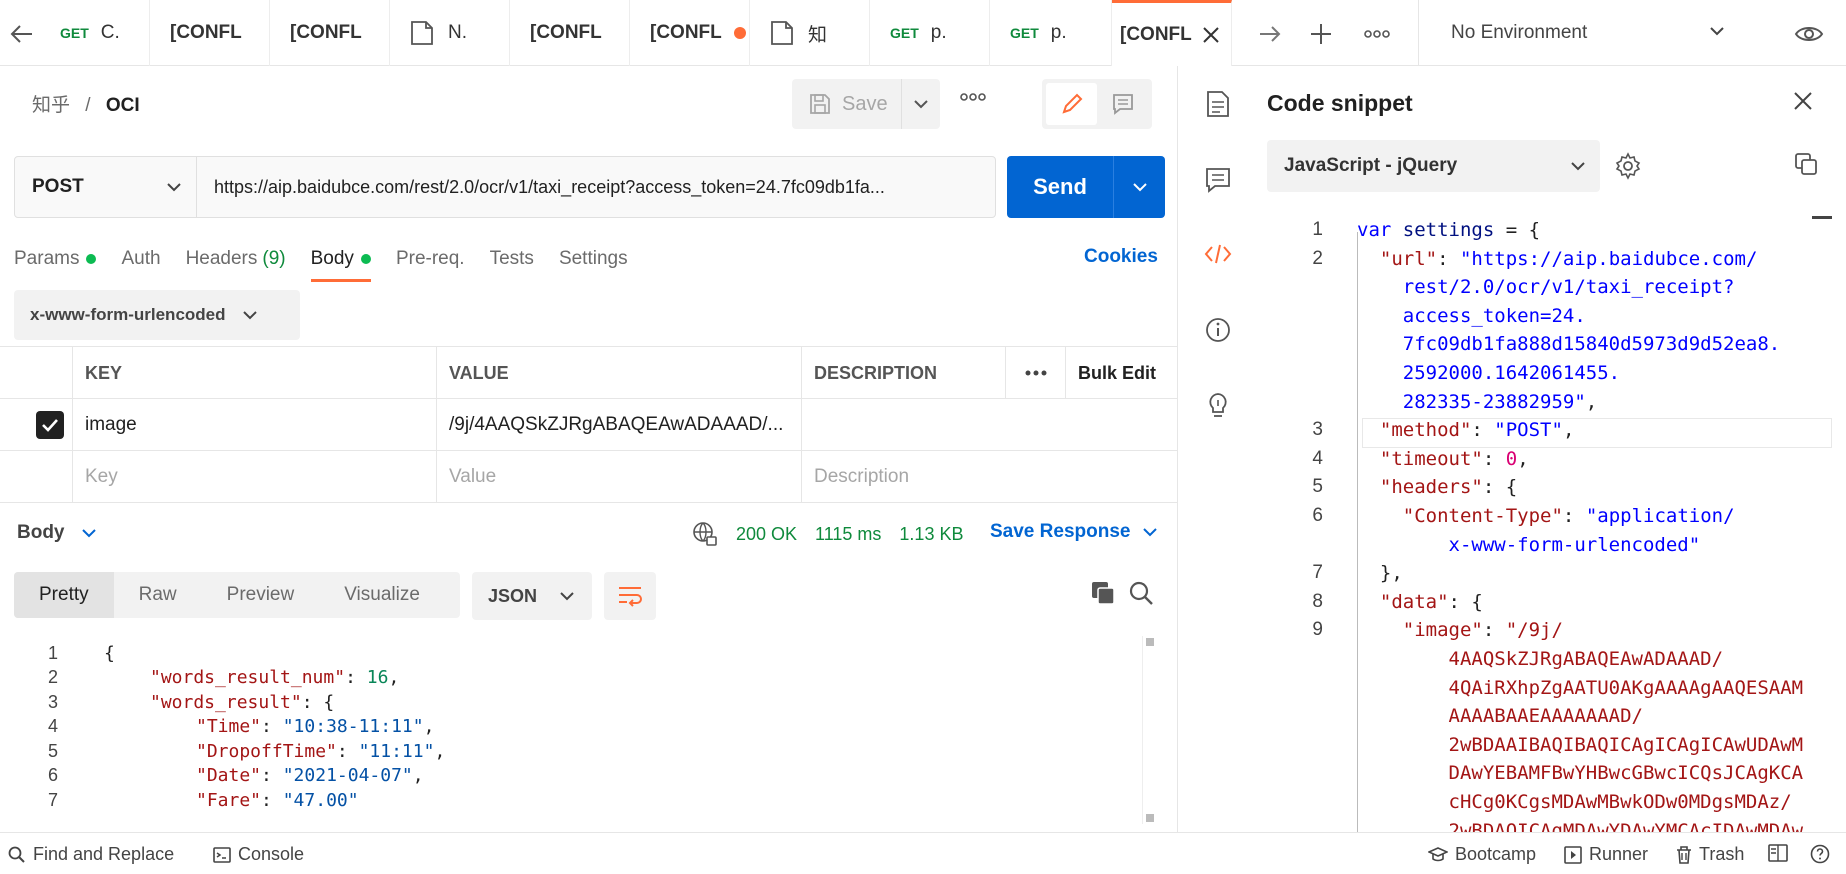 The width and height of the screenshot is (1846, 874). I want to click on close-icon, so click(1803, 101).